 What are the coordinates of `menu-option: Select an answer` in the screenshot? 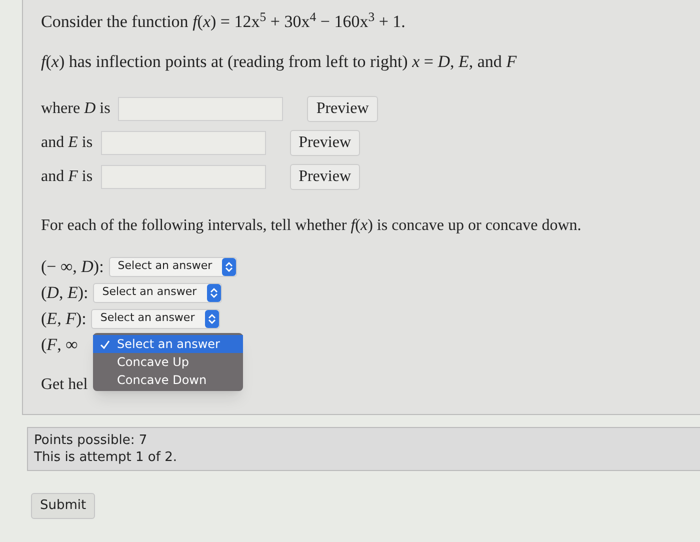 It's located at (168, 344).